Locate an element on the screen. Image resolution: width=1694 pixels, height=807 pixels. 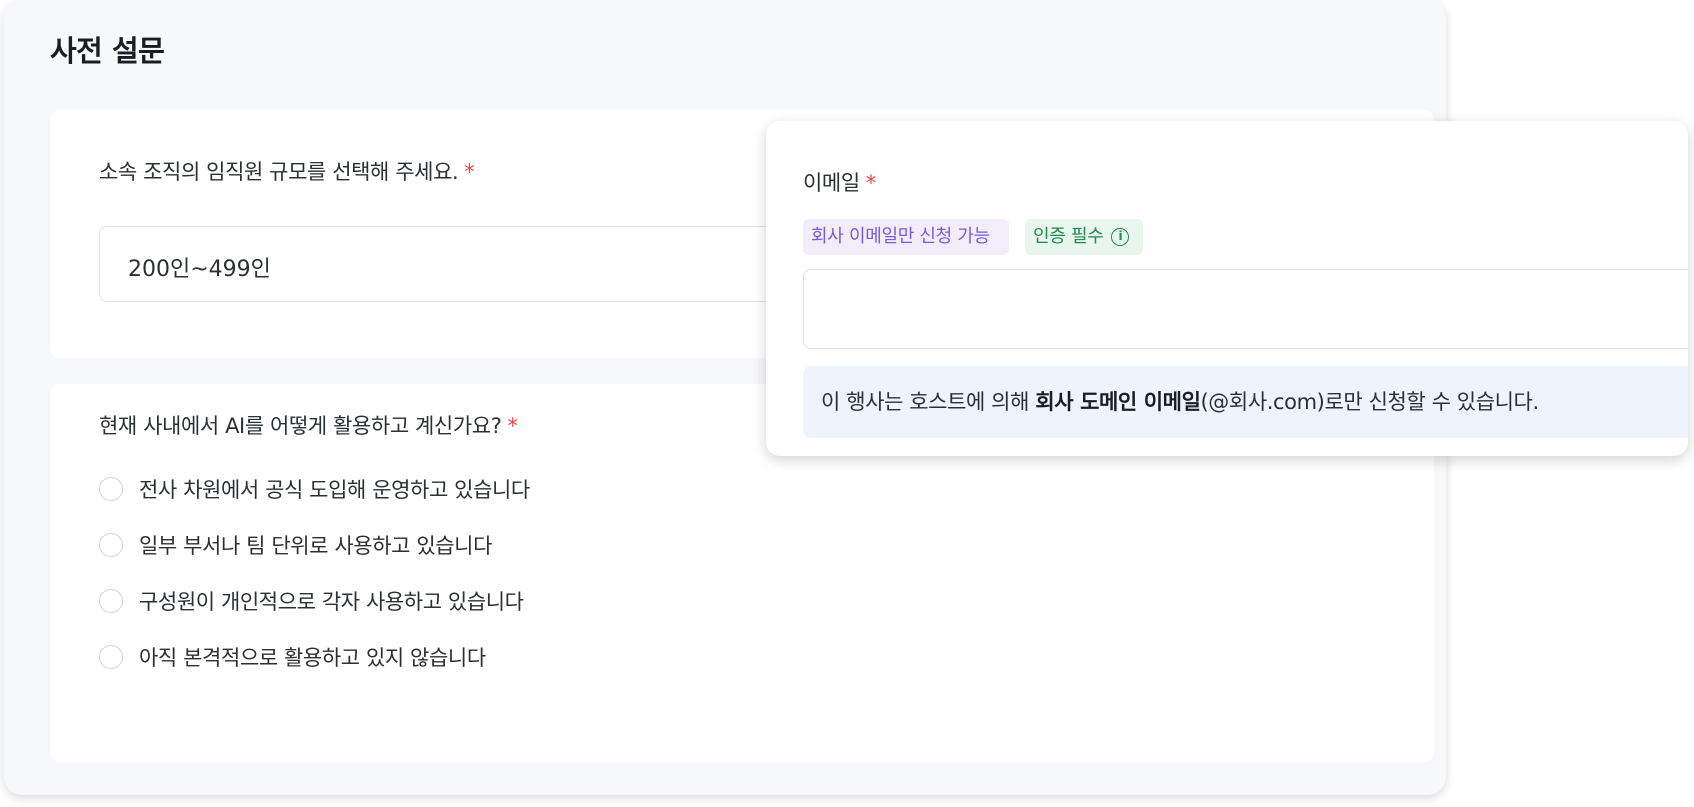
radio-label: 일부 부서나 팀 단위로 사용하고 있습니다 is located at coordinates (316, 546).